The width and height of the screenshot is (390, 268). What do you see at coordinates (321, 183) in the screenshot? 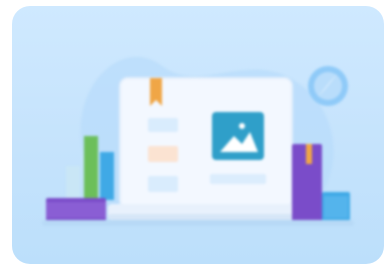
I see `book-icon` at bounding box center [321, 183].